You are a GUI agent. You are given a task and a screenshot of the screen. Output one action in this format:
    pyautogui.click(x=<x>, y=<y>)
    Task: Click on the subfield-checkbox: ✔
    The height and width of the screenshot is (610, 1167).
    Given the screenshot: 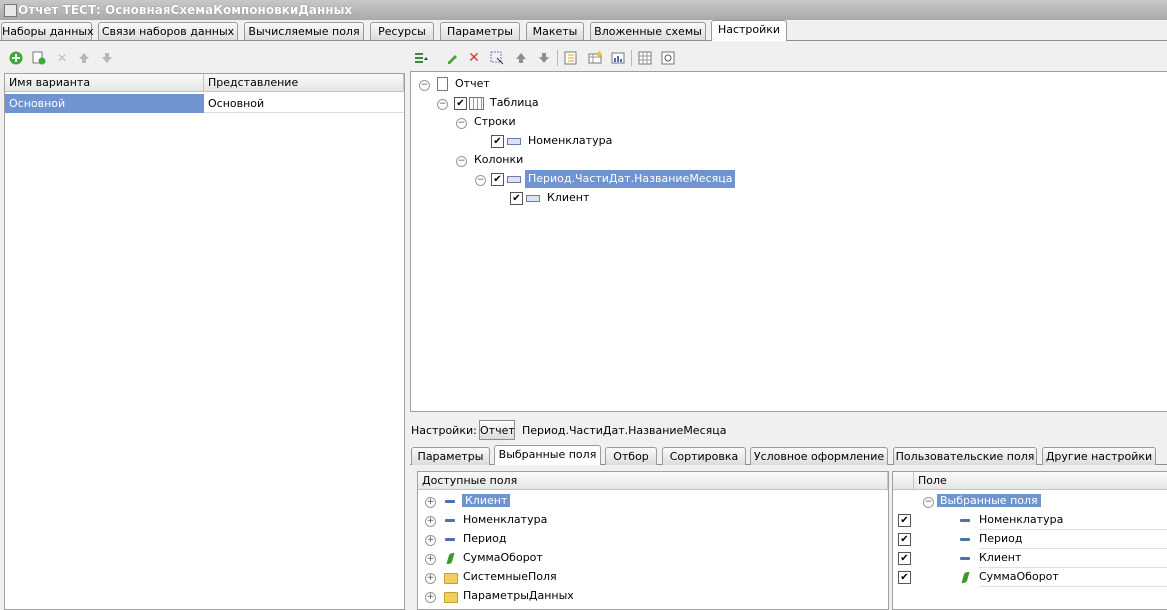 What is the action you would take?
    pyautogui.click(x=516, y=198)
    